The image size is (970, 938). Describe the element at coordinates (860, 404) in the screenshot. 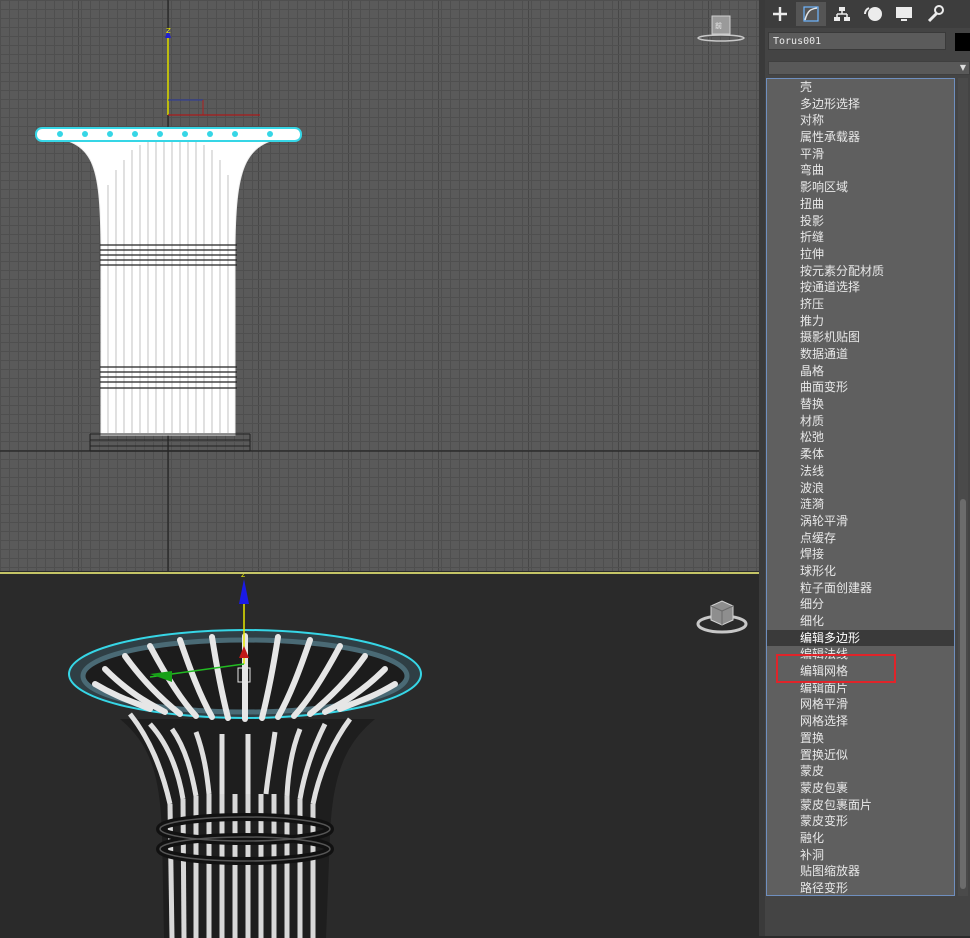

I see `modifier-list-item: 替换` at that location.